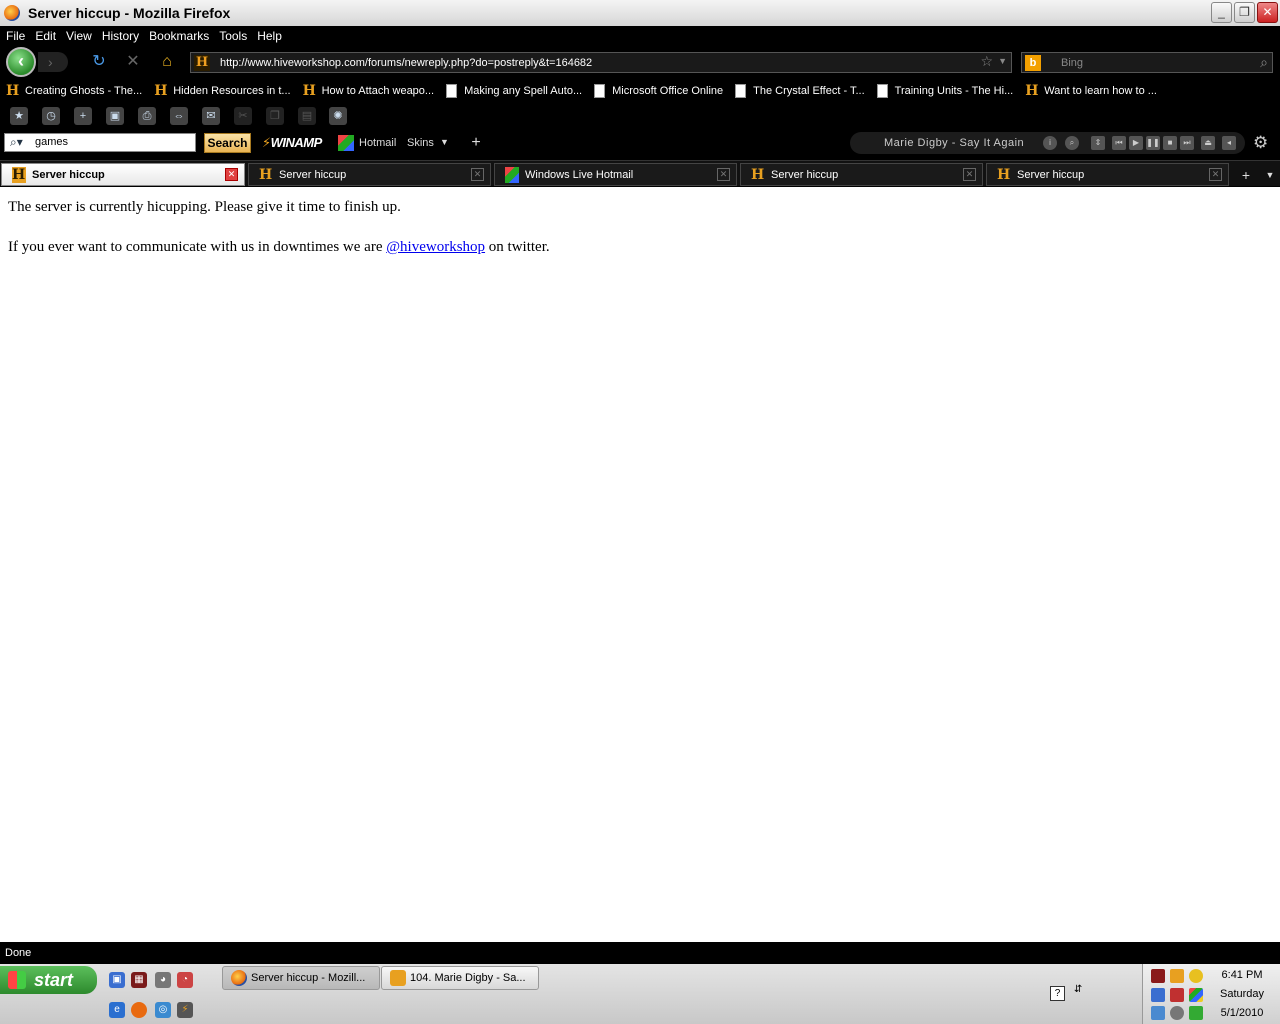  What do you see at coordinates (1196, 995) in the screenshot?
I see `windows-flag-icon` at bounding box center [1196, 995].